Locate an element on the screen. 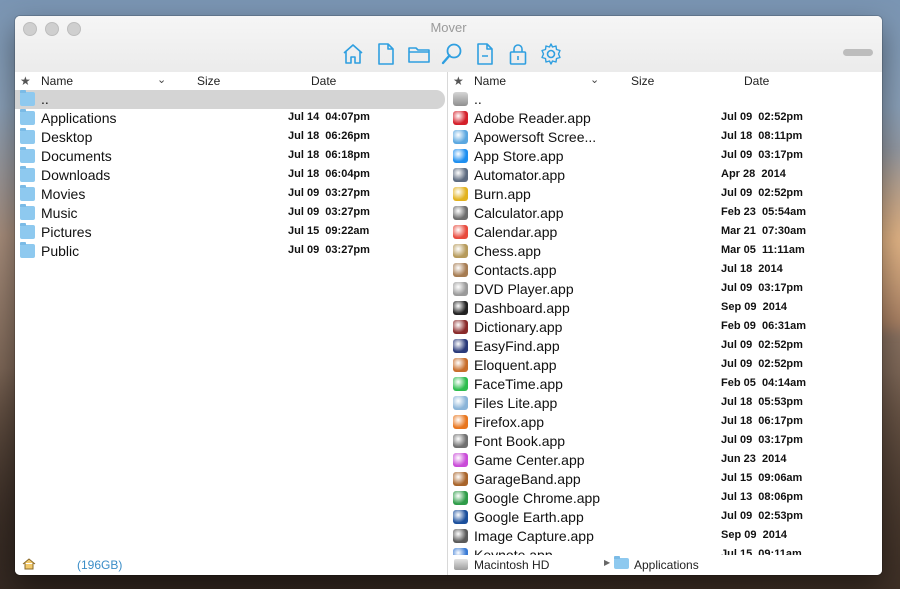  list-item: Eloquent.app Jul 09 02:52pm is located at coordinates (665, 365).